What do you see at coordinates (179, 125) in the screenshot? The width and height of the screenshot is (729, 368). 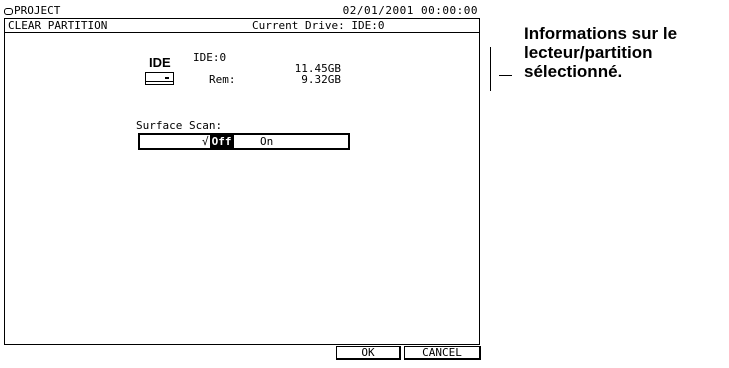 I see `surface-scan-label: Surface Scan:` at bounding box center [179, 125].